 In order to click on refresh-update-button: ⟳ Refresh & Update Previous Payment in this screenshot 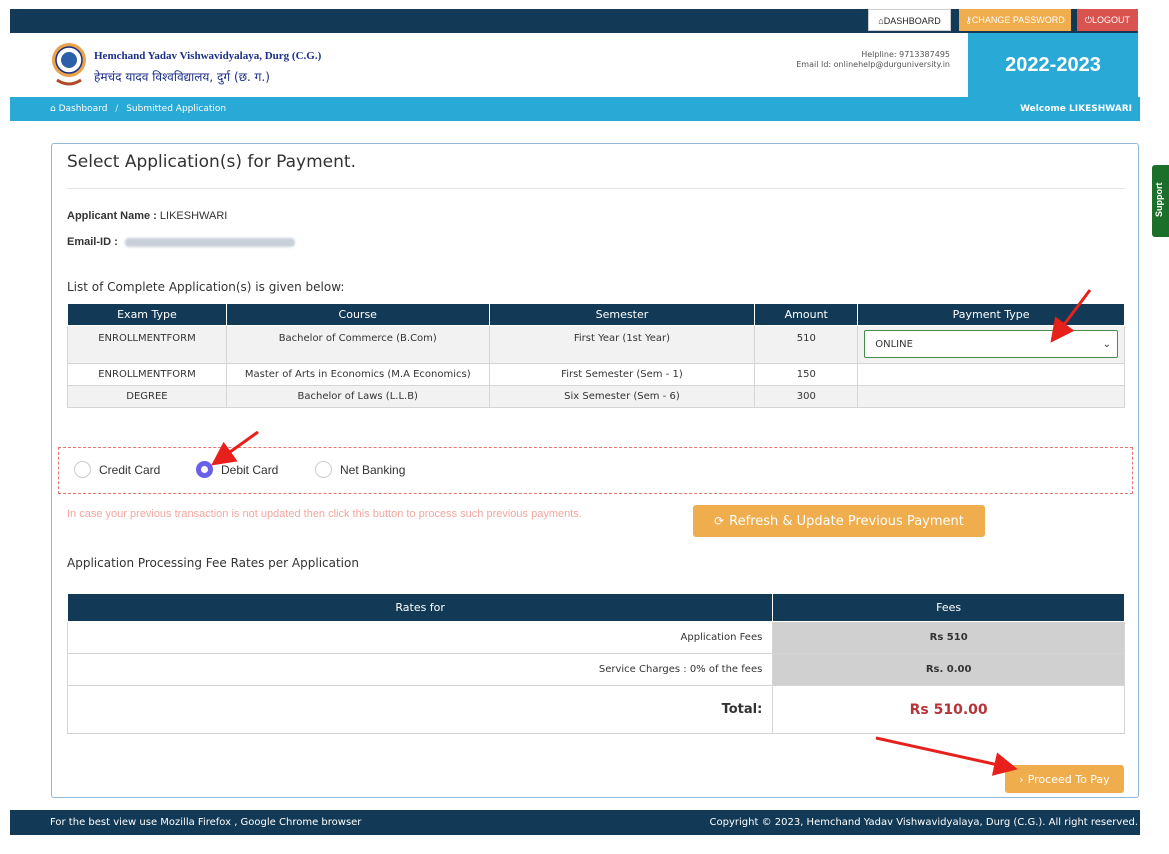, I will do `click(839, 521)`.